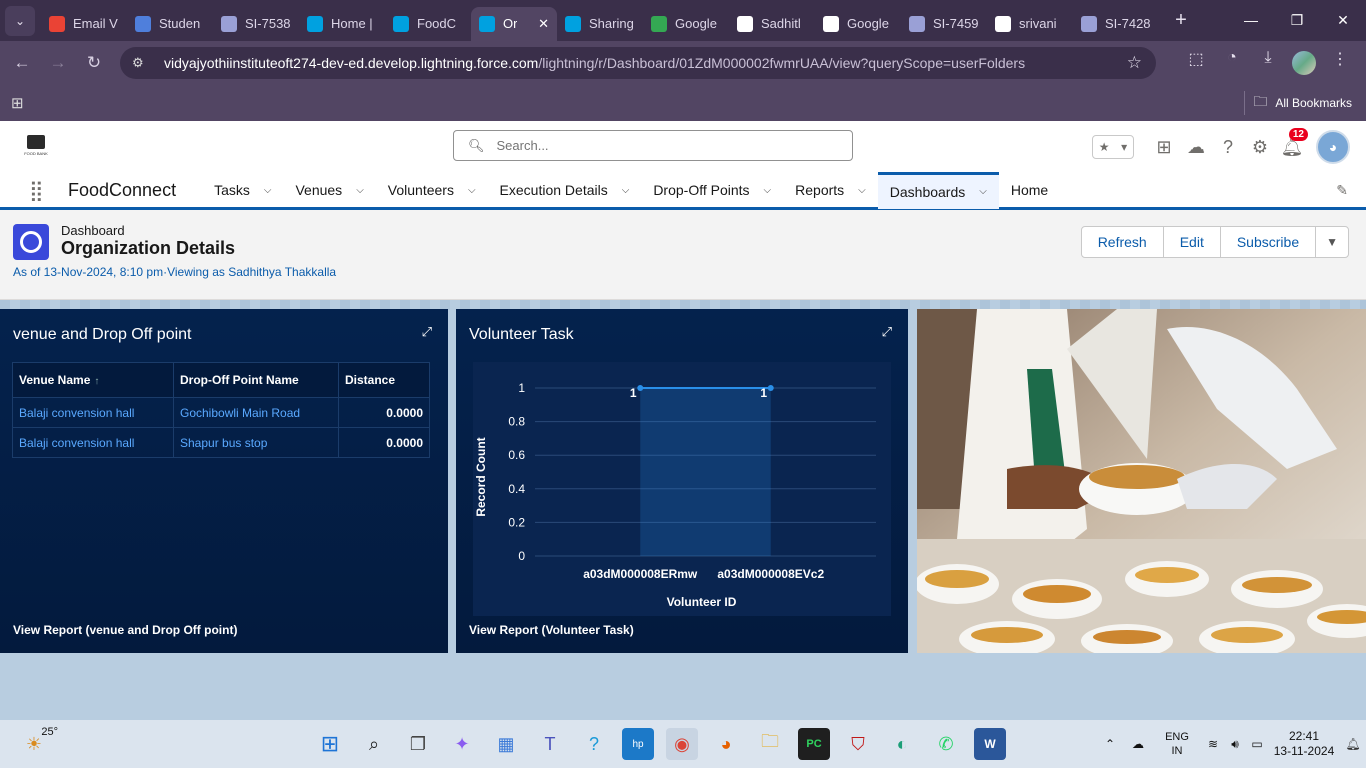 The height and width of the screenshot is (768, 1366). Describe the element at coordinates (125, 630) in the screenshot. I see `view-report-link: View Report (venue and Drop Off point)` at that location.